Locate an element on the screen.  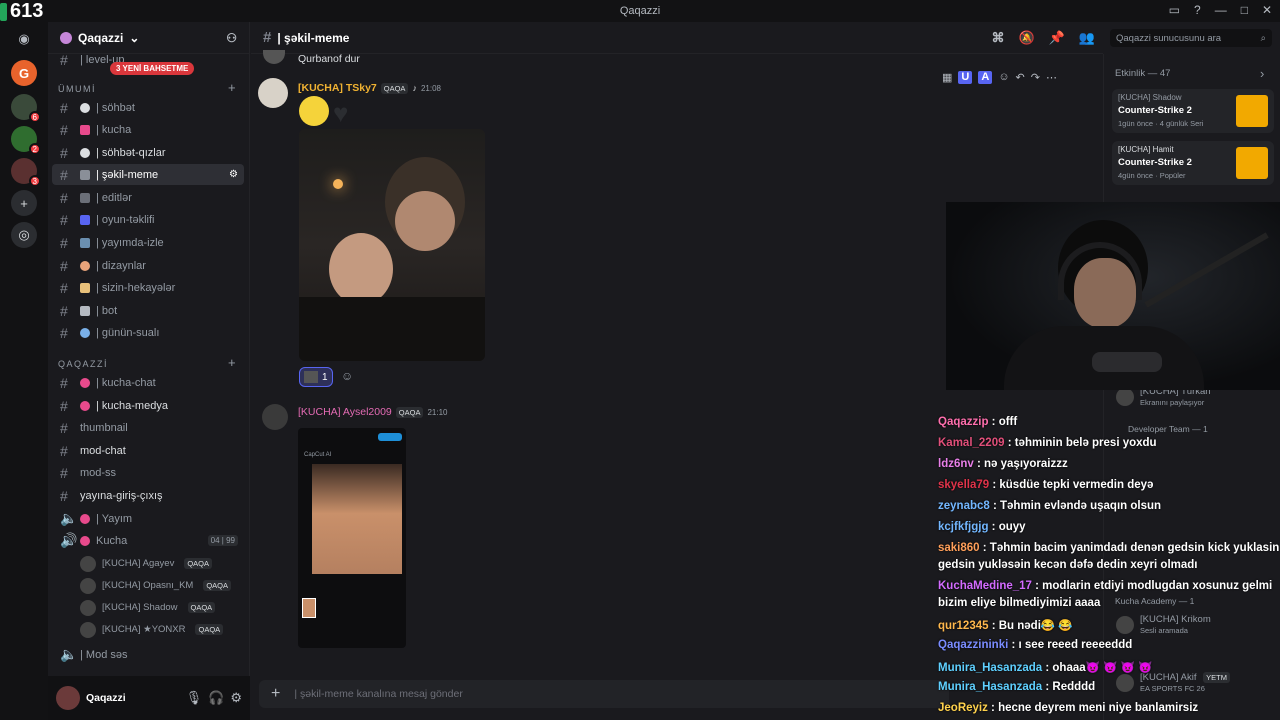
reply-icon: ↶ is located at coordinates (1020, 77).